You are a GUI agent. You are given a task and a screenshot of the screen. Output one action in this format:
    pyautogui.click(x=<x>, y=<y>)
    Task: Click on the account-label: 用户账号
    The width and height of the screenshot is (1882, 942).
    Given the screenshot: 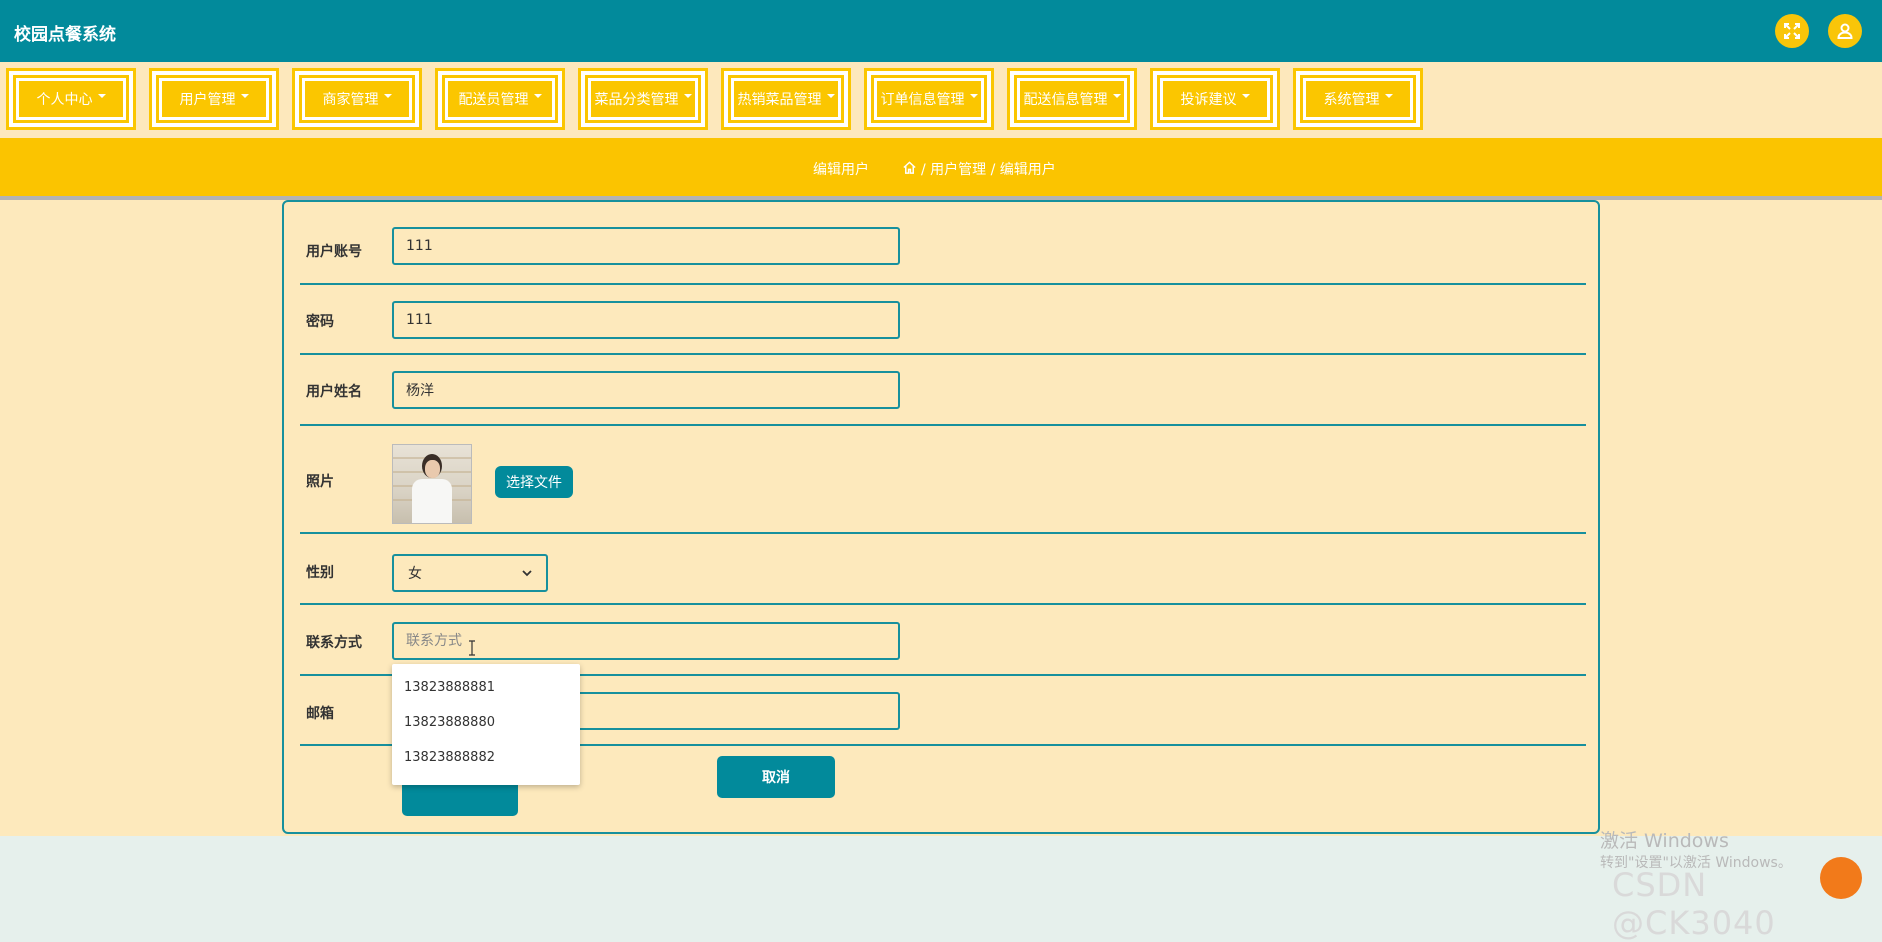 What is the action you would take?
    pyautogui.click(x=334, y=252)
    